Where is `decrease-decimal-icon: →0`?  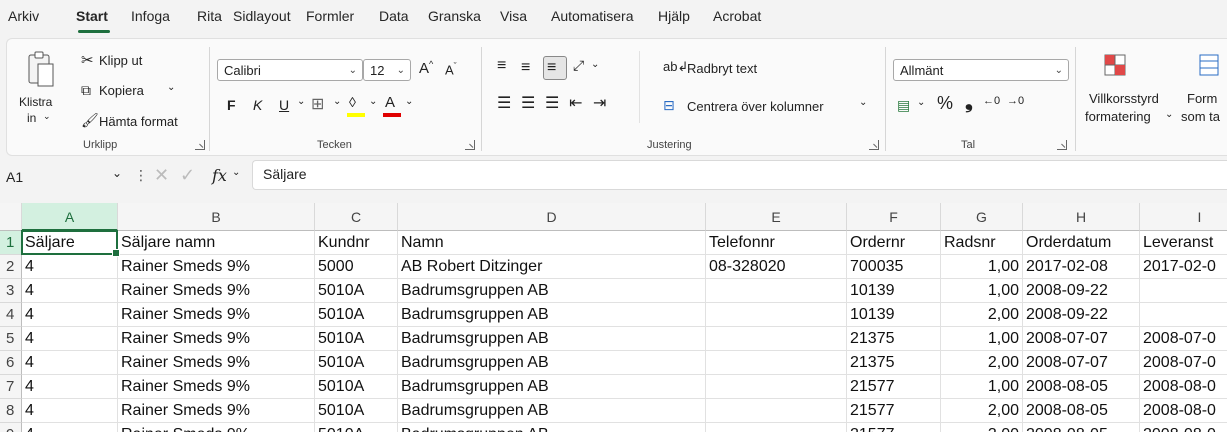 decrease-decimal-icon: →0 is located at coordinates (1015, 101).